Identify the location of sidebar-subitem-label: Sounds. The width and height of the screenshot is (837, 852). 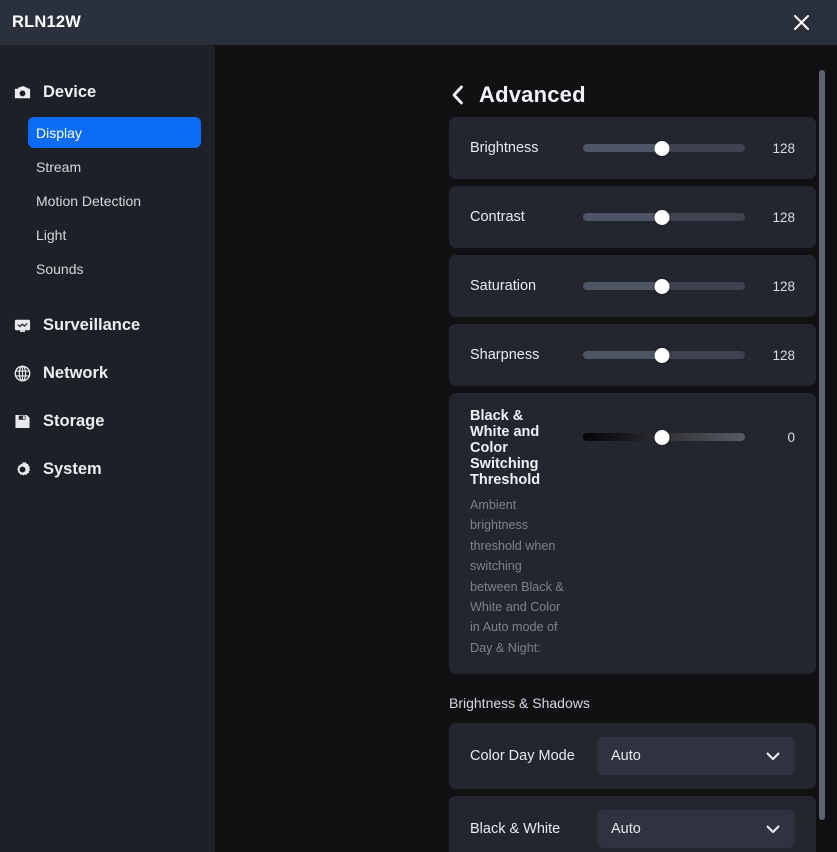
(60, 268).